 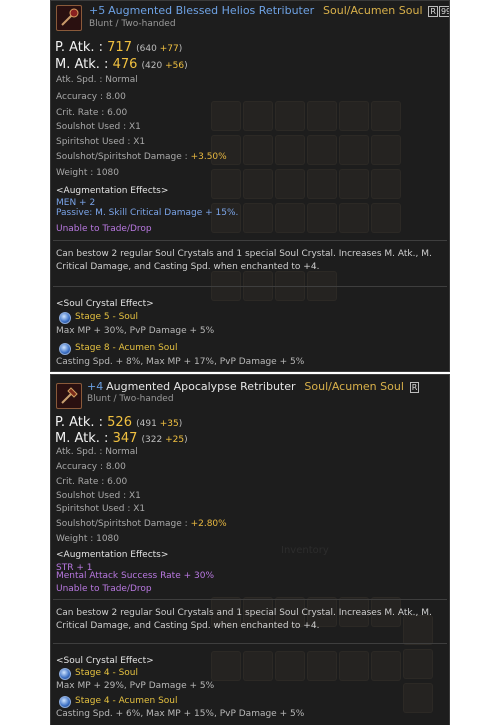 What do you see at coordinates (211, 10) in the screenshot?
I see `item-name: Augmented Blessed Helios Retributer` at bounding box center [211, 10].